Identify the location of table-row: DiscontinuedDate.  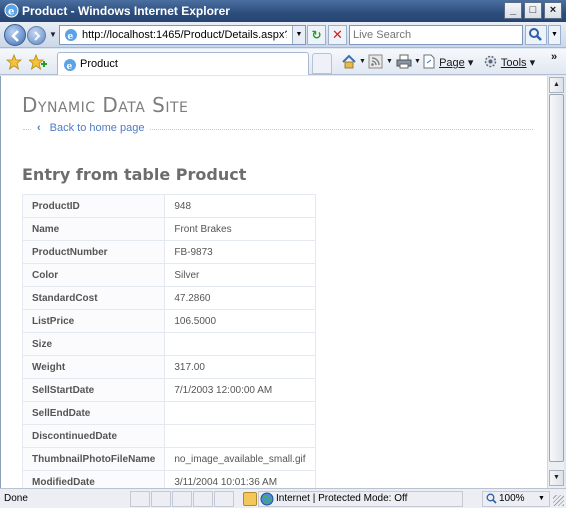
(168, 436).